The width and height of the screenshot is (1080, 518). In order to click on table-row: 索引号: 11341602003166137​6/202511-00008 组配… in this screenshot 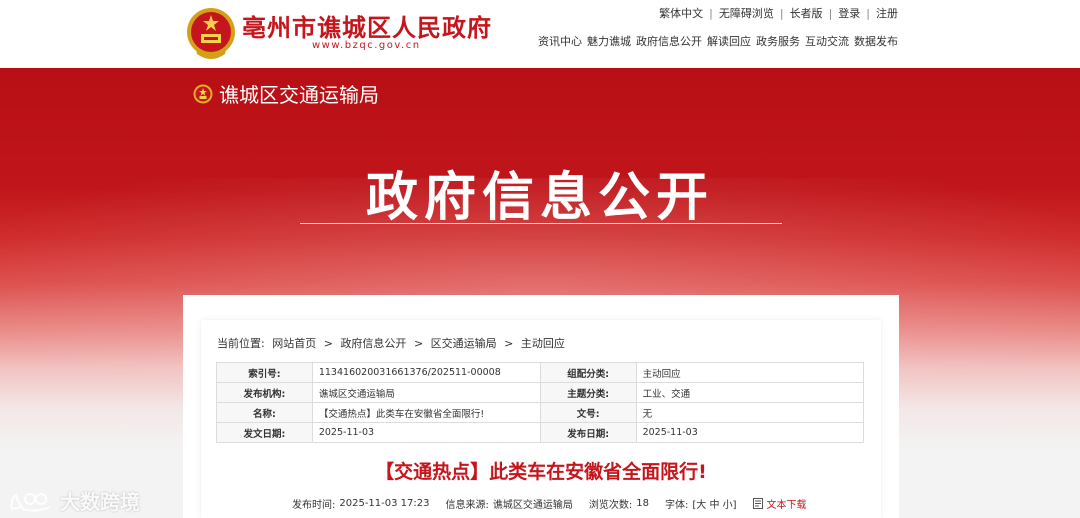, I will do `click(540, 372)`.